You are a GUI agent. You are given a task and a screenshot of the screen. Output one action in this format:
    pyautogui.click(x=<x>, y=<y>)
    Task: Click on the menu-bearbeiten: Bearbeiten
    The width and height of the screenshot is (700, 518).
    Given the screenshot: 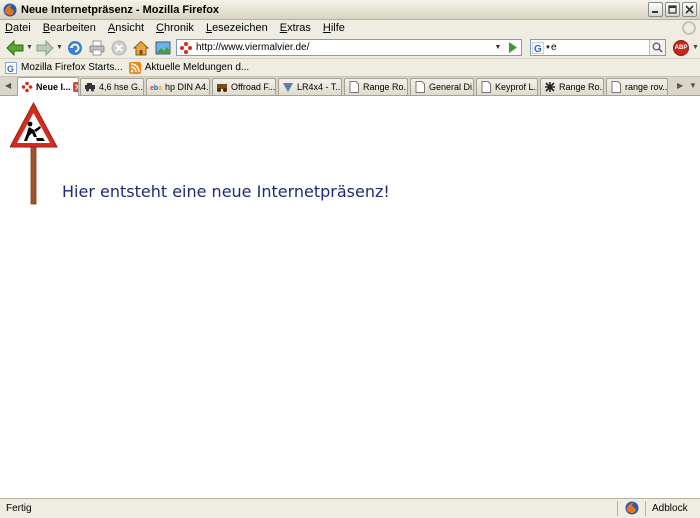 What is the action you would take?
    pyautogui.click(x=69, y=28)
    